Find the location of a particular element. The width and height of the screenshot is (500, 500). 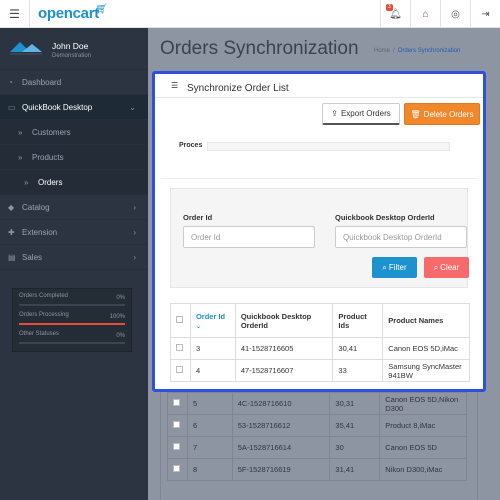

avatar is located at coordinates (26, 48).